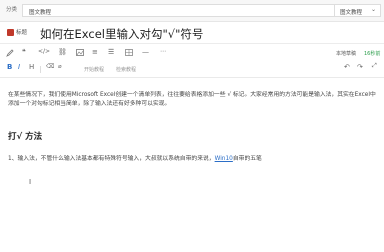 The height and width of the screenshot is (252, 384). I want to click on horizontal-rule-icon: —, so click(145, 52).